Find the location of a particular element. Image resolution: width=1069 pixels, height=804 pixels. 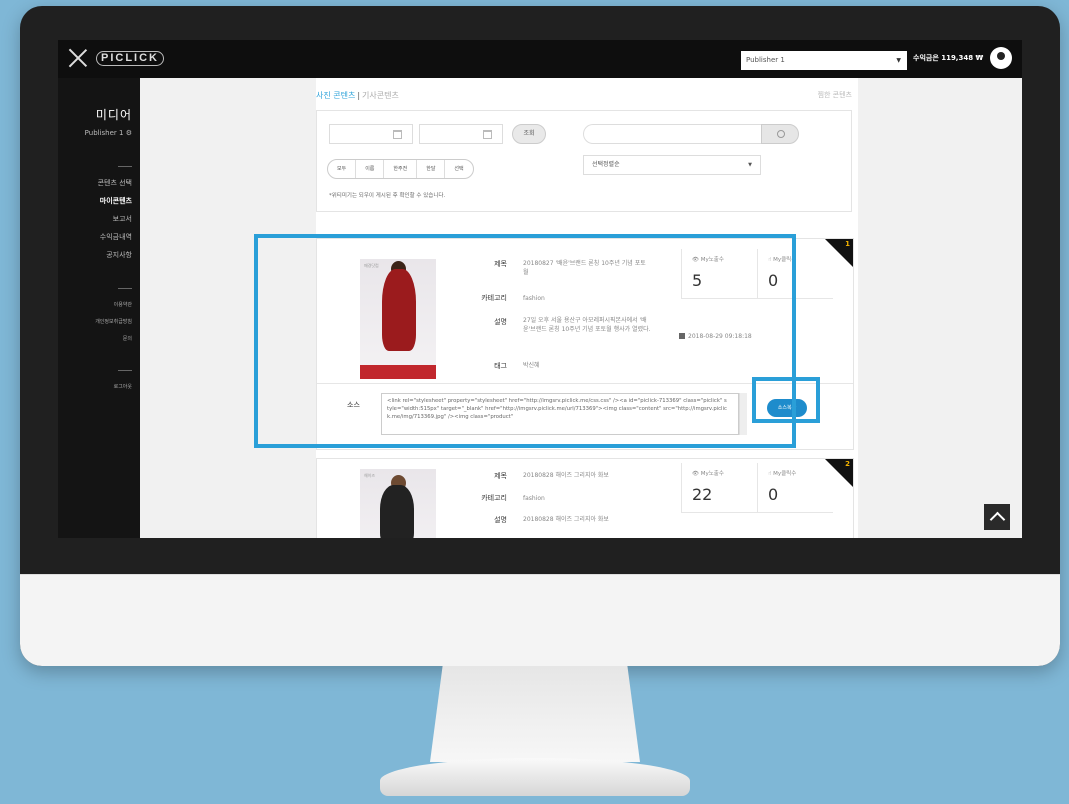

clicks-label: My클릭수 is located at coordinates (785, 474).